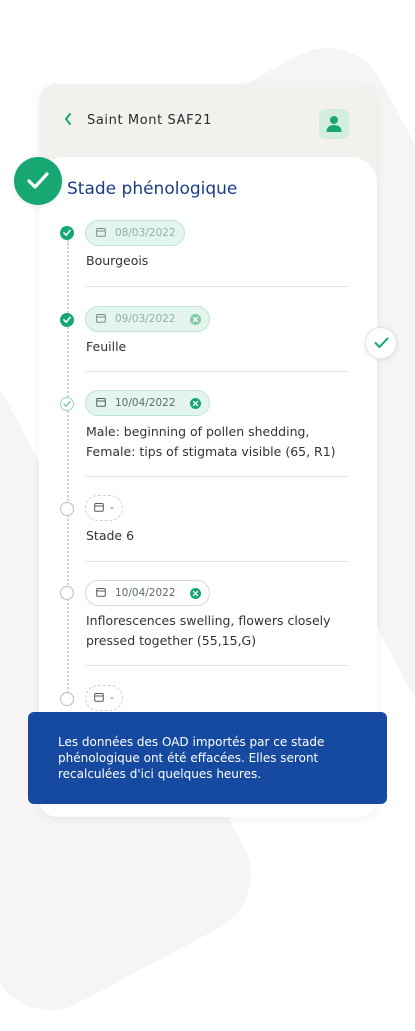 The image size is (415, 1031). I want to click on stage-name: Bourgeois, so click(117, 260).